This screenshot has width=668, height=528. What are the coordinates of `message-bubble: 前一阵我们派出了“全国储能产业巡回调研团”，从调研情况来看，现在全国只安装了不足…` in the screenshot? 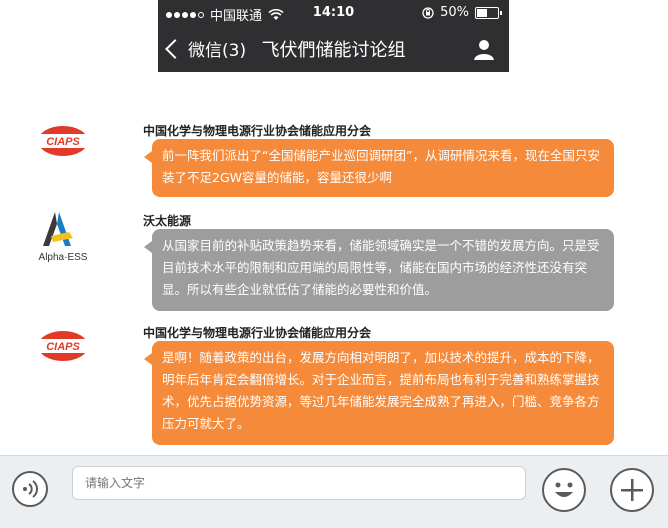 It's located at (379, 168).